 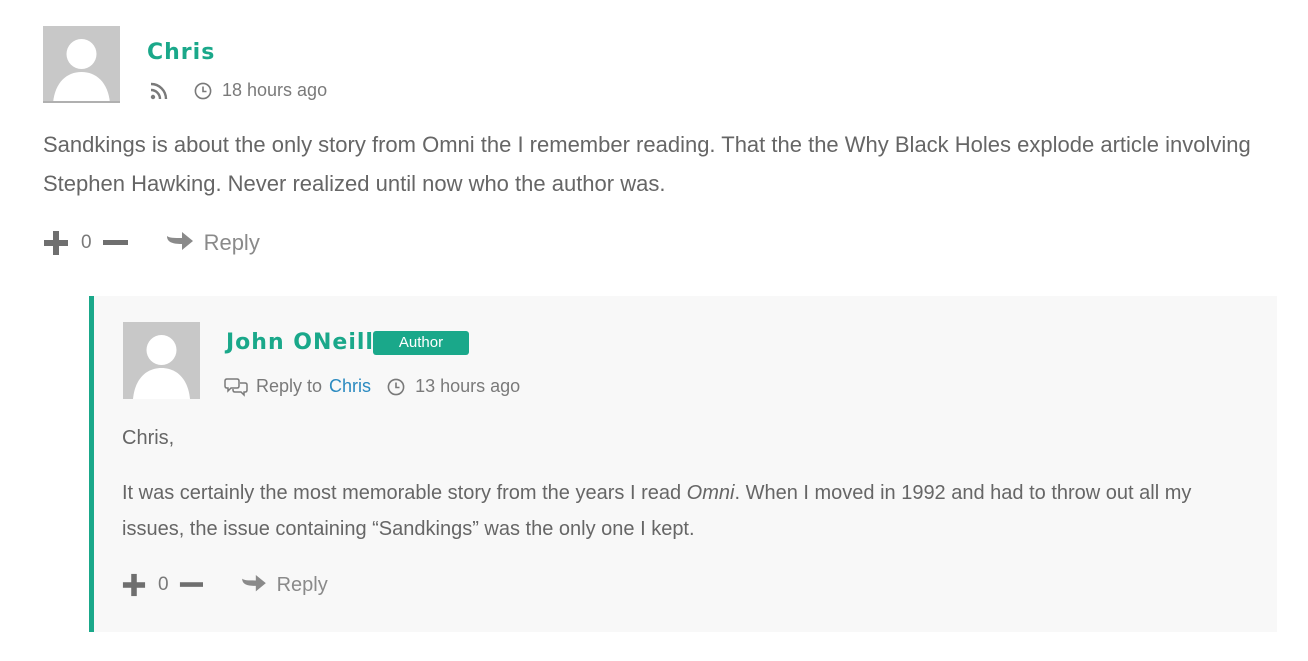 What do you see at coordinates (274, 90) in the screenshot?
I see `comment-time: 18 hours ago` at bounding box center [274, 90].